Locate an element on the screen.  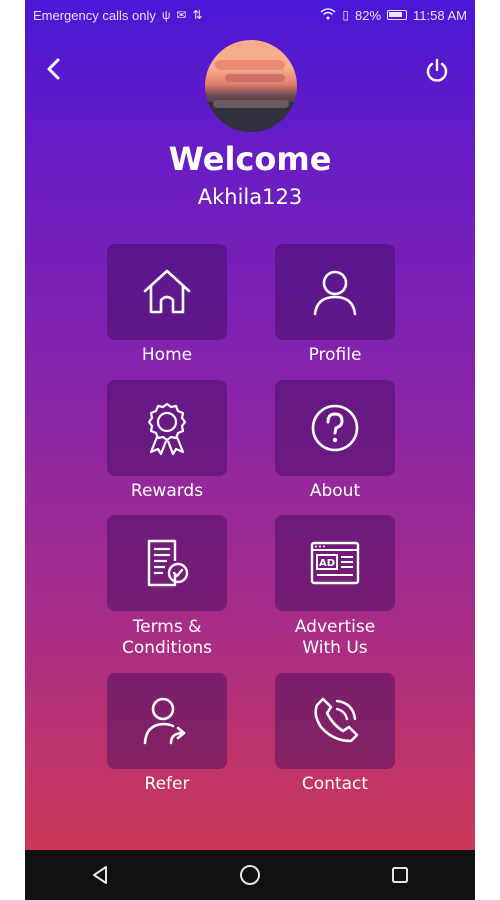
profile-label: Profile is located at coordinates (335, 355).